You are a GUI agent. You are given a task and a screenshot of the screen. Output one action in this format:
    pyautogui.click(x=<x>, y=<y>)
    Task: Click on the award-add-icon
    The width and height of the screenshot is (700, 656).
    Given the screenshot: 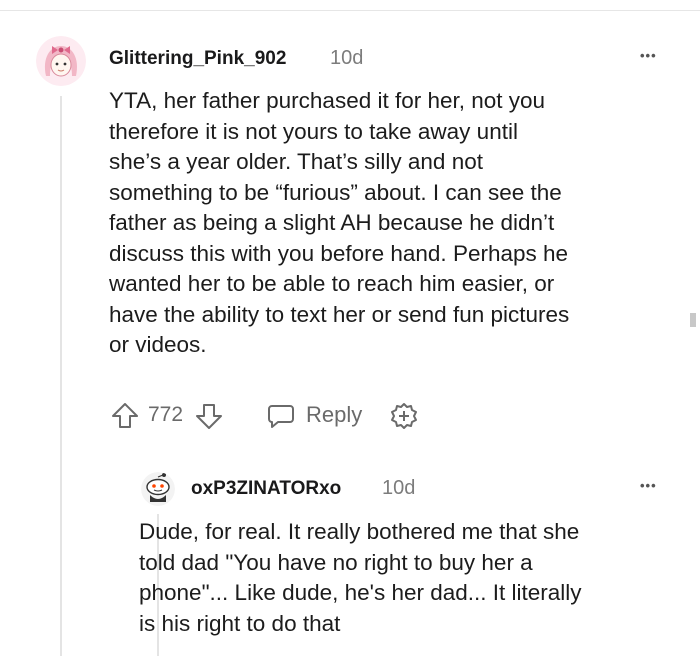 What is the action you would take?
    pyautogui.click(x=404, y=416)
    